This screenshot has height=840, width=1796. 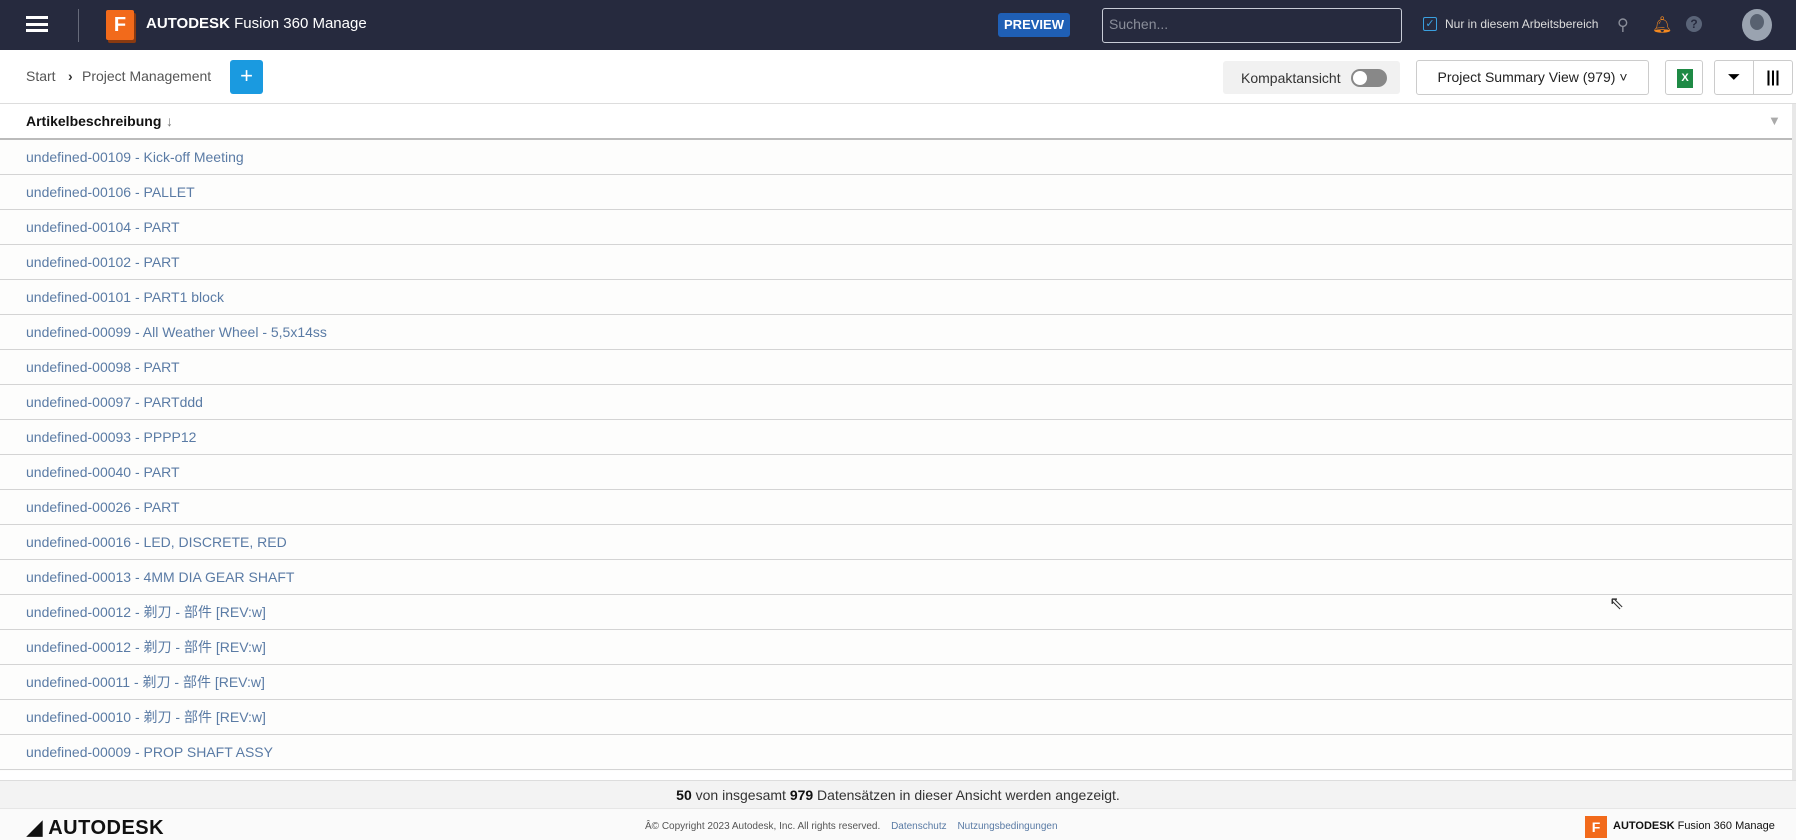 I want to click on table-row: undefined-00009 - PROP SHAFT ASSY, so click(x=896, y=752).